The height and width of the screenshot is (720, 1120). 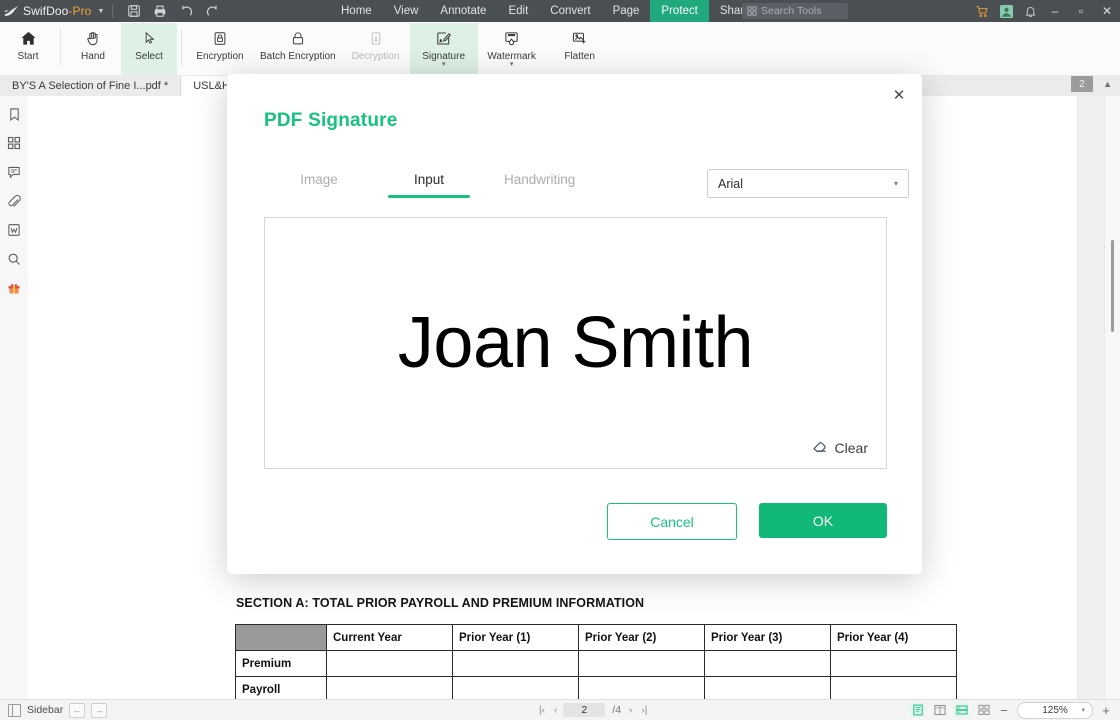 I want to click on search-tools-input: Search Tools, so click(x=795, y=11).